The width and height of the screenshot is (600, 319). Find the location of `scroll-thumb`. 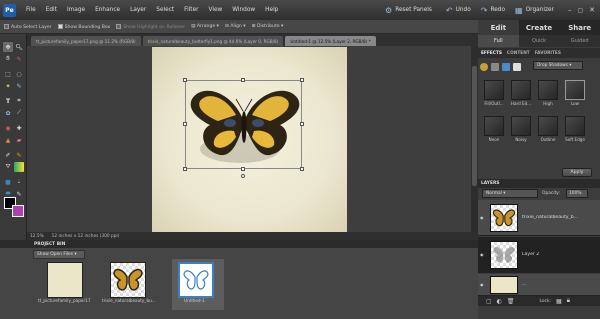

scroll-thumb is located at coordinates (474, 126).